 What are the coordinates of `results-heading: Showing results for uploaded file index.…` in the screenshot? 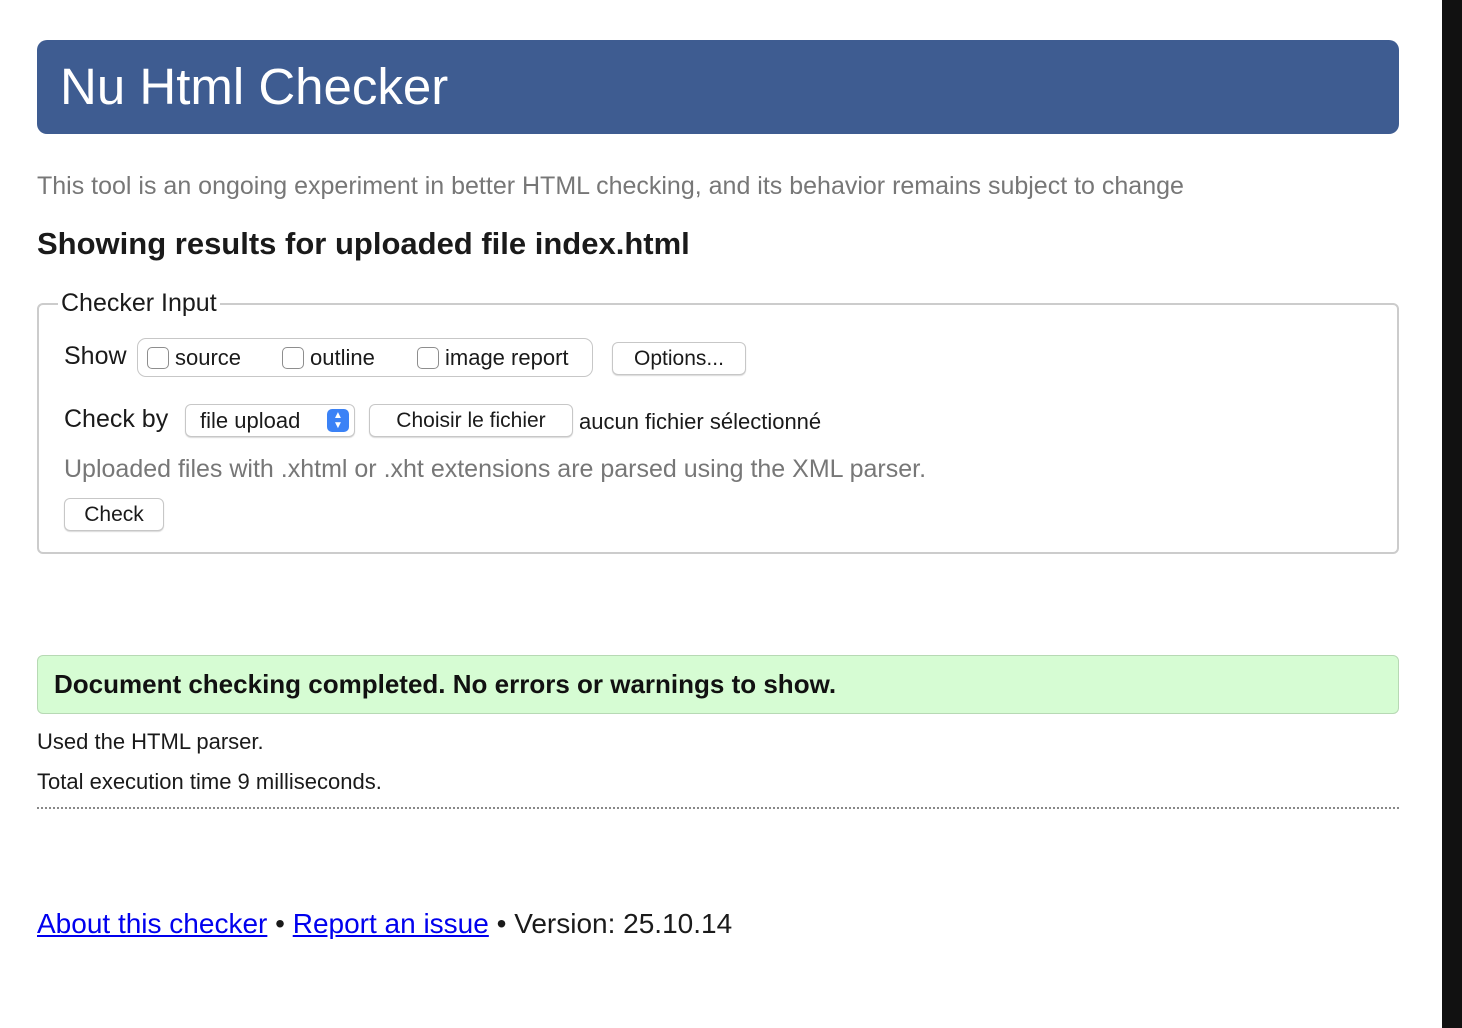 It's located at (363, 243).